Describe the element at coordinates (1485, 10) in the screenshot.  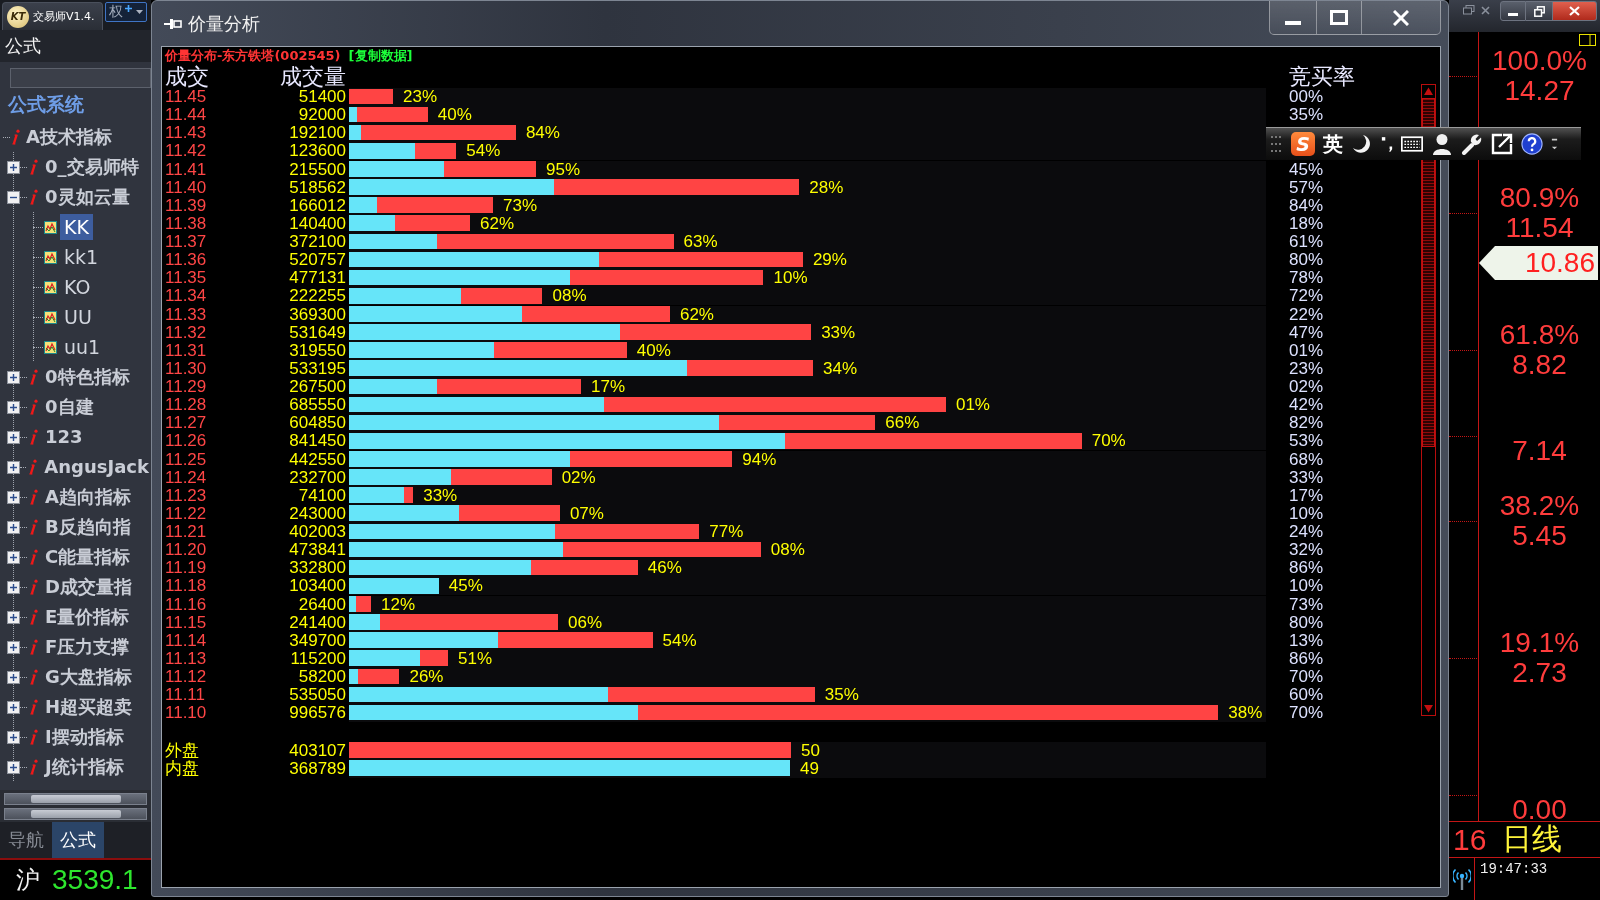
I see `close-icon` at that location.